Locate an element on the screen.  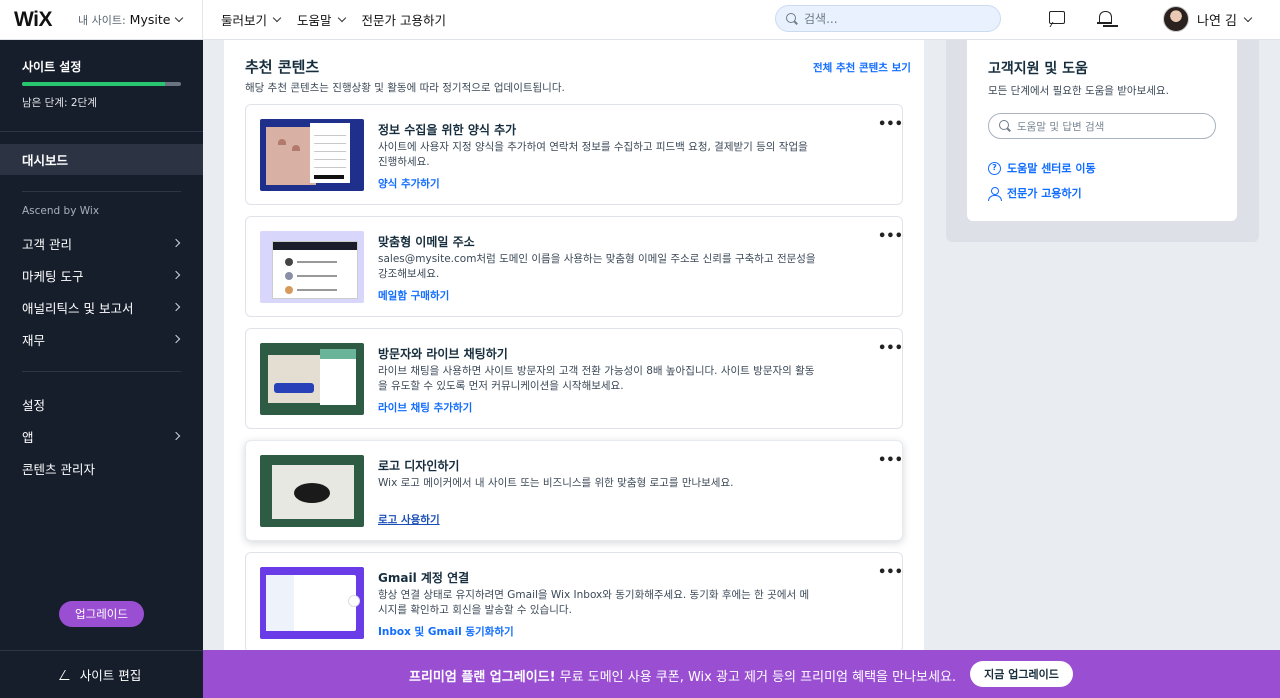
setup-progress-bar is located at coordinates (101, 84).